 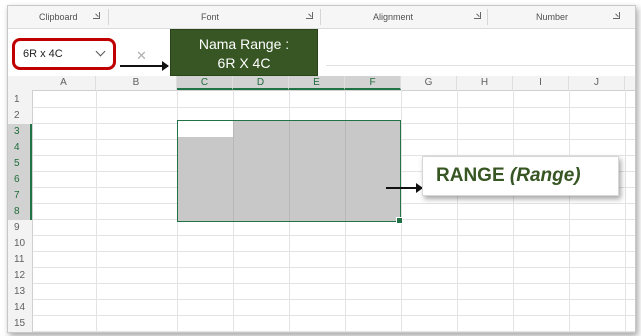 I want to click on range-label-italic: (Range), so click(x=545, y=175).